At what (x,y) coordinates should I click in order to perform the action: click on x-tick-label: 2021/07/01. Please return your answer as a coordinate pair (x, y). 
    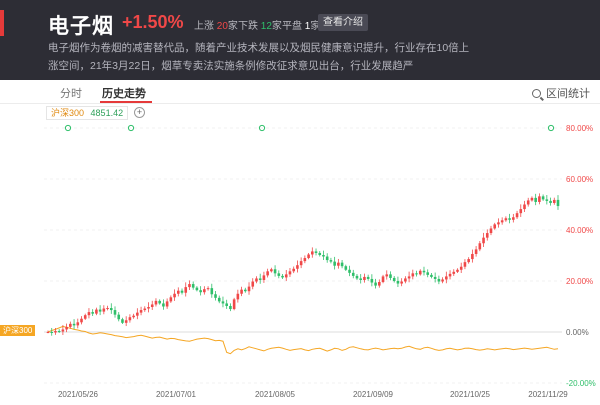
    Looking at the image, I should click on (176, 394).